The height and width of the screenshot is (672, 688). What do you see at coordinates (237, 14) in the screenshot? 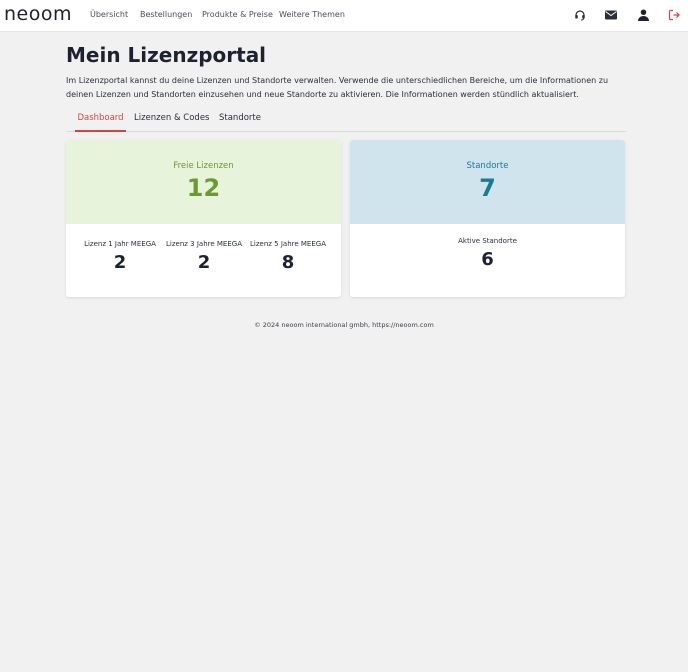
I see `nav-link-produkte-preise: Produkte & Preise` at bounding box center [237, 14].